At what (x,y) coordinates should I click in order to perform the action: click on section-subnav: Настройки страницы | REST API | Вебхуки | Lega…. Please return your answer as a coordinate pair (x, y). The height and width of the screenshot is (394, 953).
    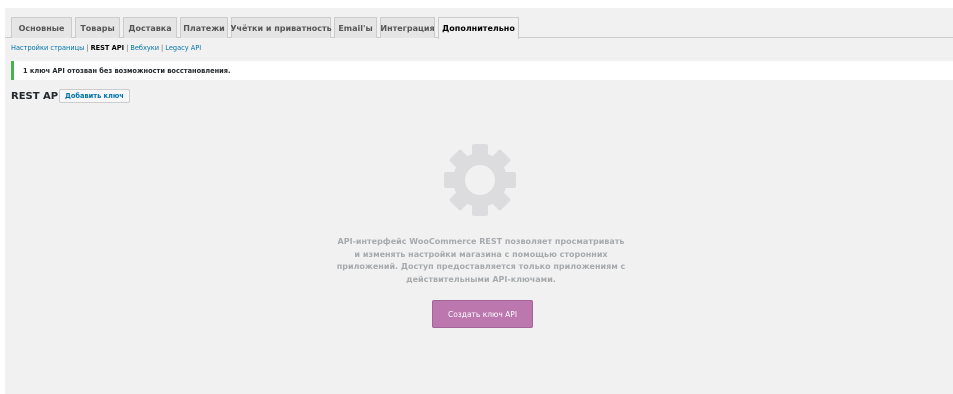
    Looking at the image, I should click on (106, 48).